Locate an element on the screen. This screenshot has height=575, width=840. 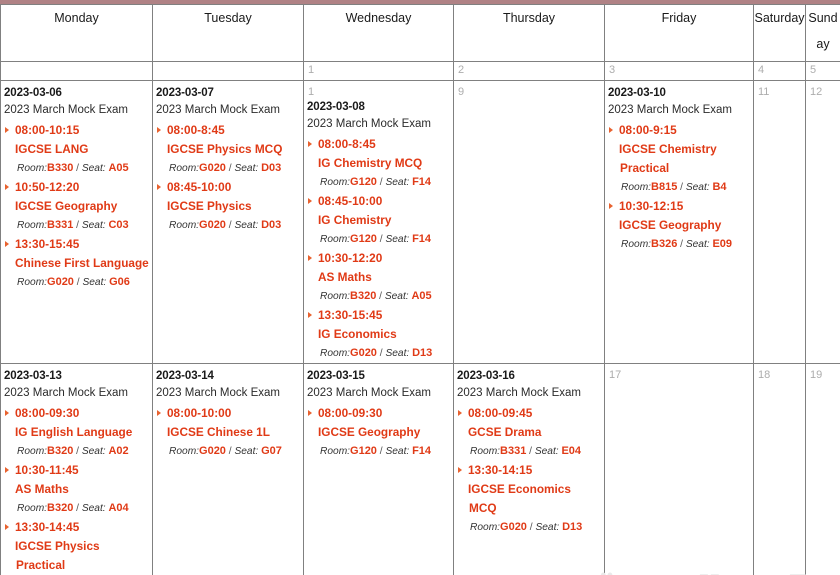
calendar-day-cell: 17 is located at coordinates (679, 469).